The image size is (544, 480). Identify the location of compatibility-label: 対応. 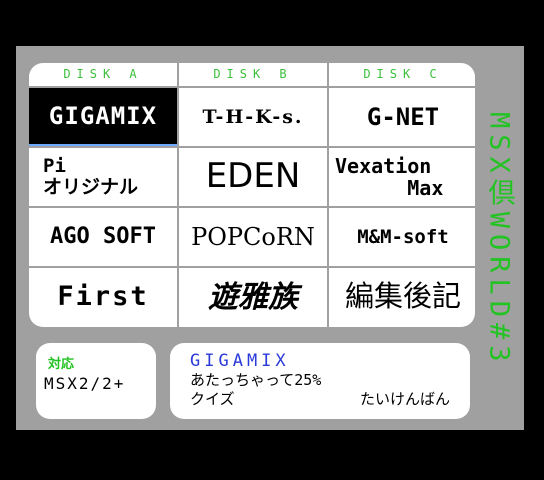
(61, 364).